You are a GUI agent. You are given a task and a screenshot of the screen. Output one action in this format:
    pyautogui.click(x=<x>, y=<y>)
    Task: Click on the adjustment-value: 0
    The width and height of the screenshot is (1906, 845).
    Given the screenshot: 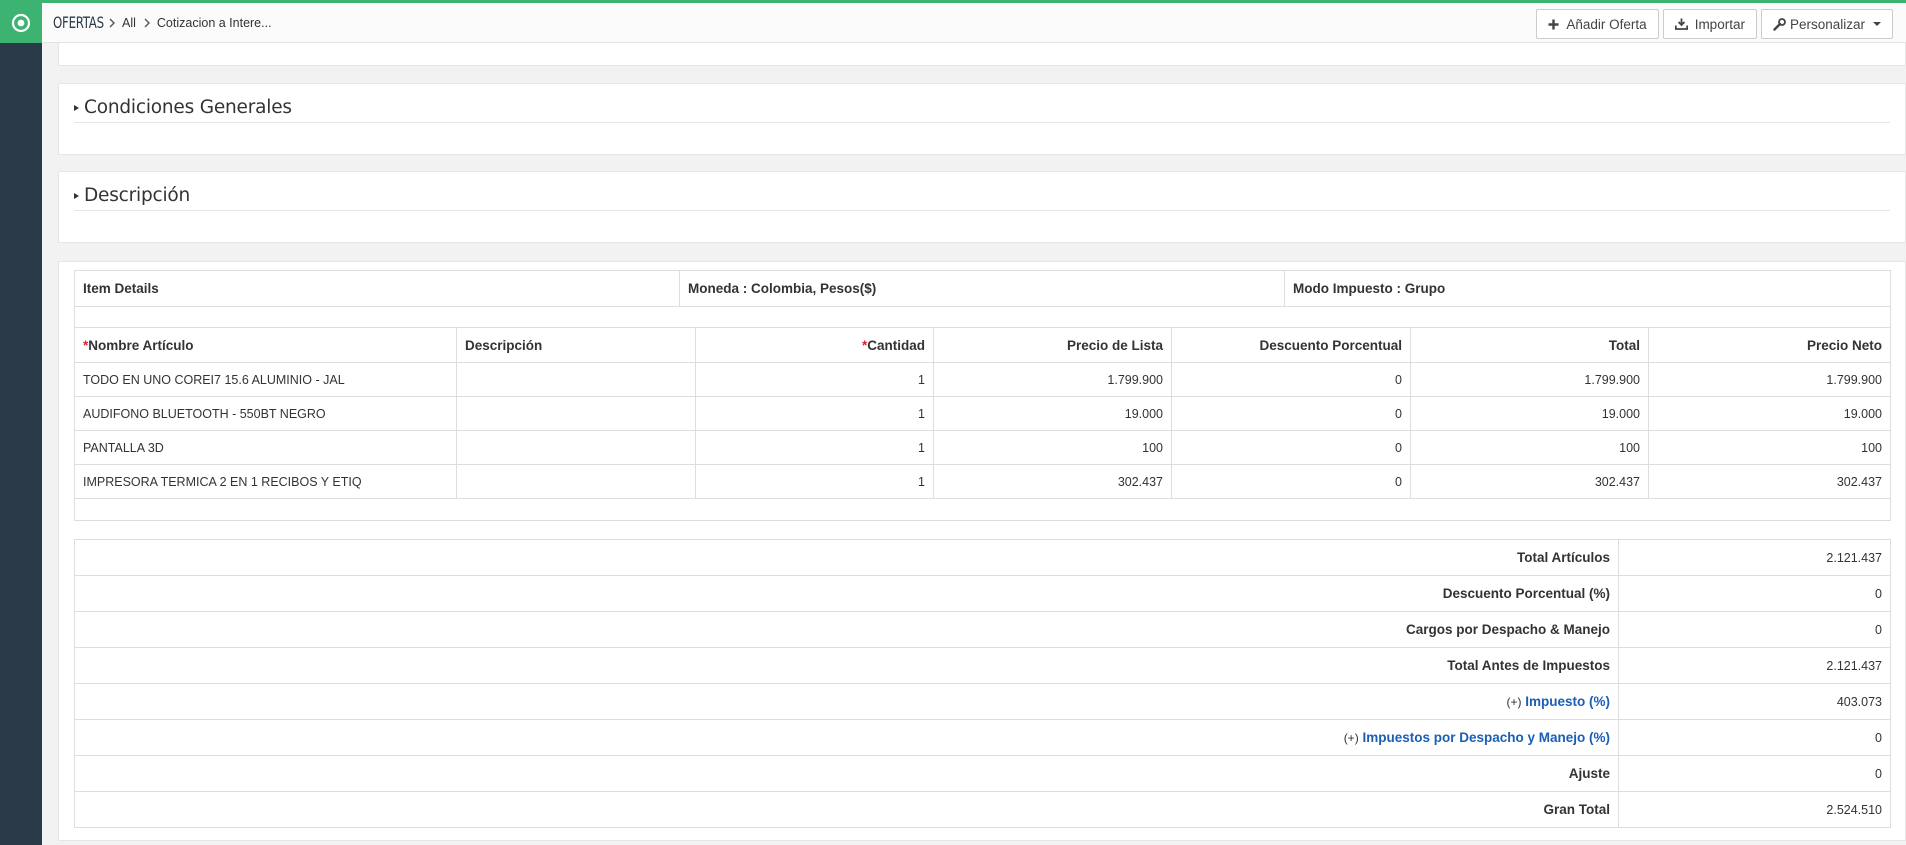 What is the action you would take?
    pyautogui.click(x=1754, y=773)
    